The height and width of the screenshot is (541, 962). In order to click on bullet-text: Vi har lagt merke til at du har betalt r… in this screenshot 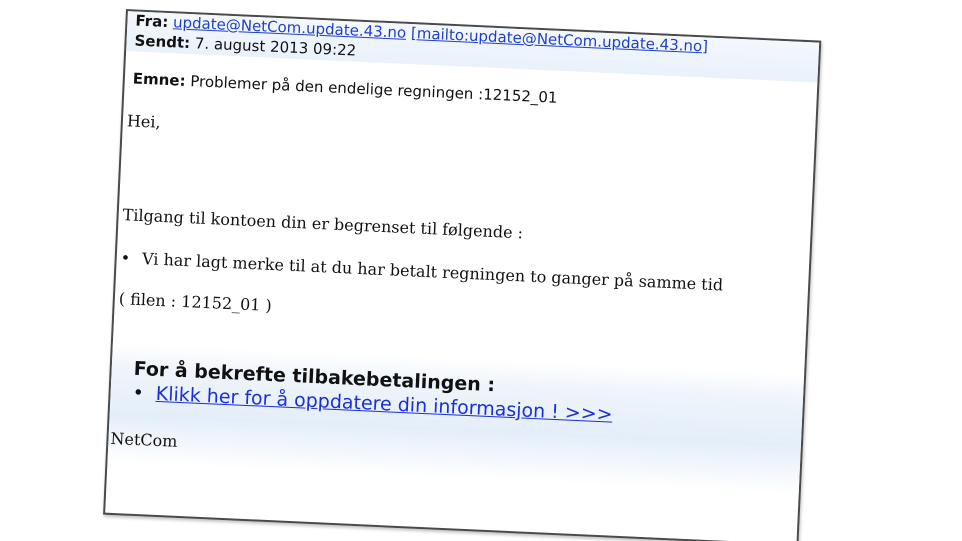, I will do `click(432, 272)`.